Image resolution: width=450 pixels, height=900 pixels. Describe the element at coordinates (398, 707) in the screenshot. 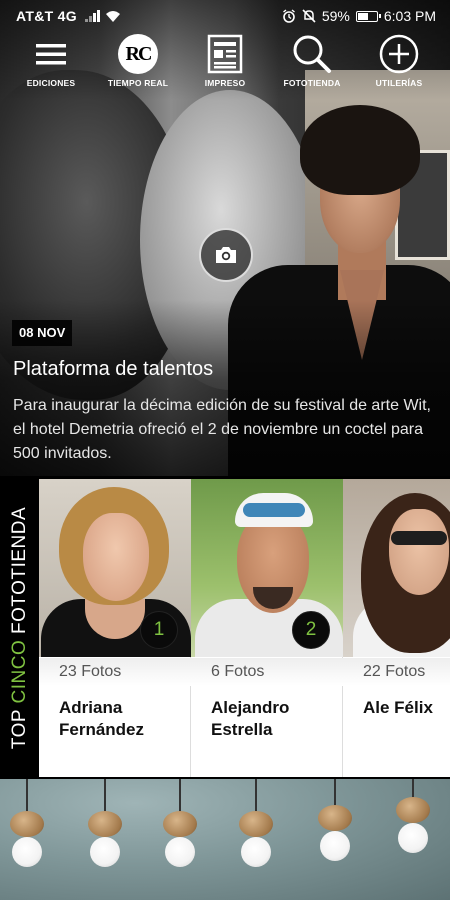

I see `person-name: Ale Félix` at that location.